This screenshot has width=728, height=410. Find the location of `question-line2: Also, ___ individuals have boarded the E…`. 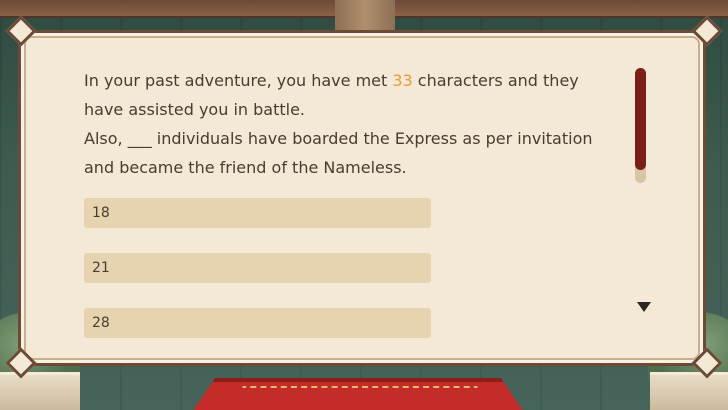

question-line2: Also, ___ individuals have boarded the E… is located at coordinates (338, 153).